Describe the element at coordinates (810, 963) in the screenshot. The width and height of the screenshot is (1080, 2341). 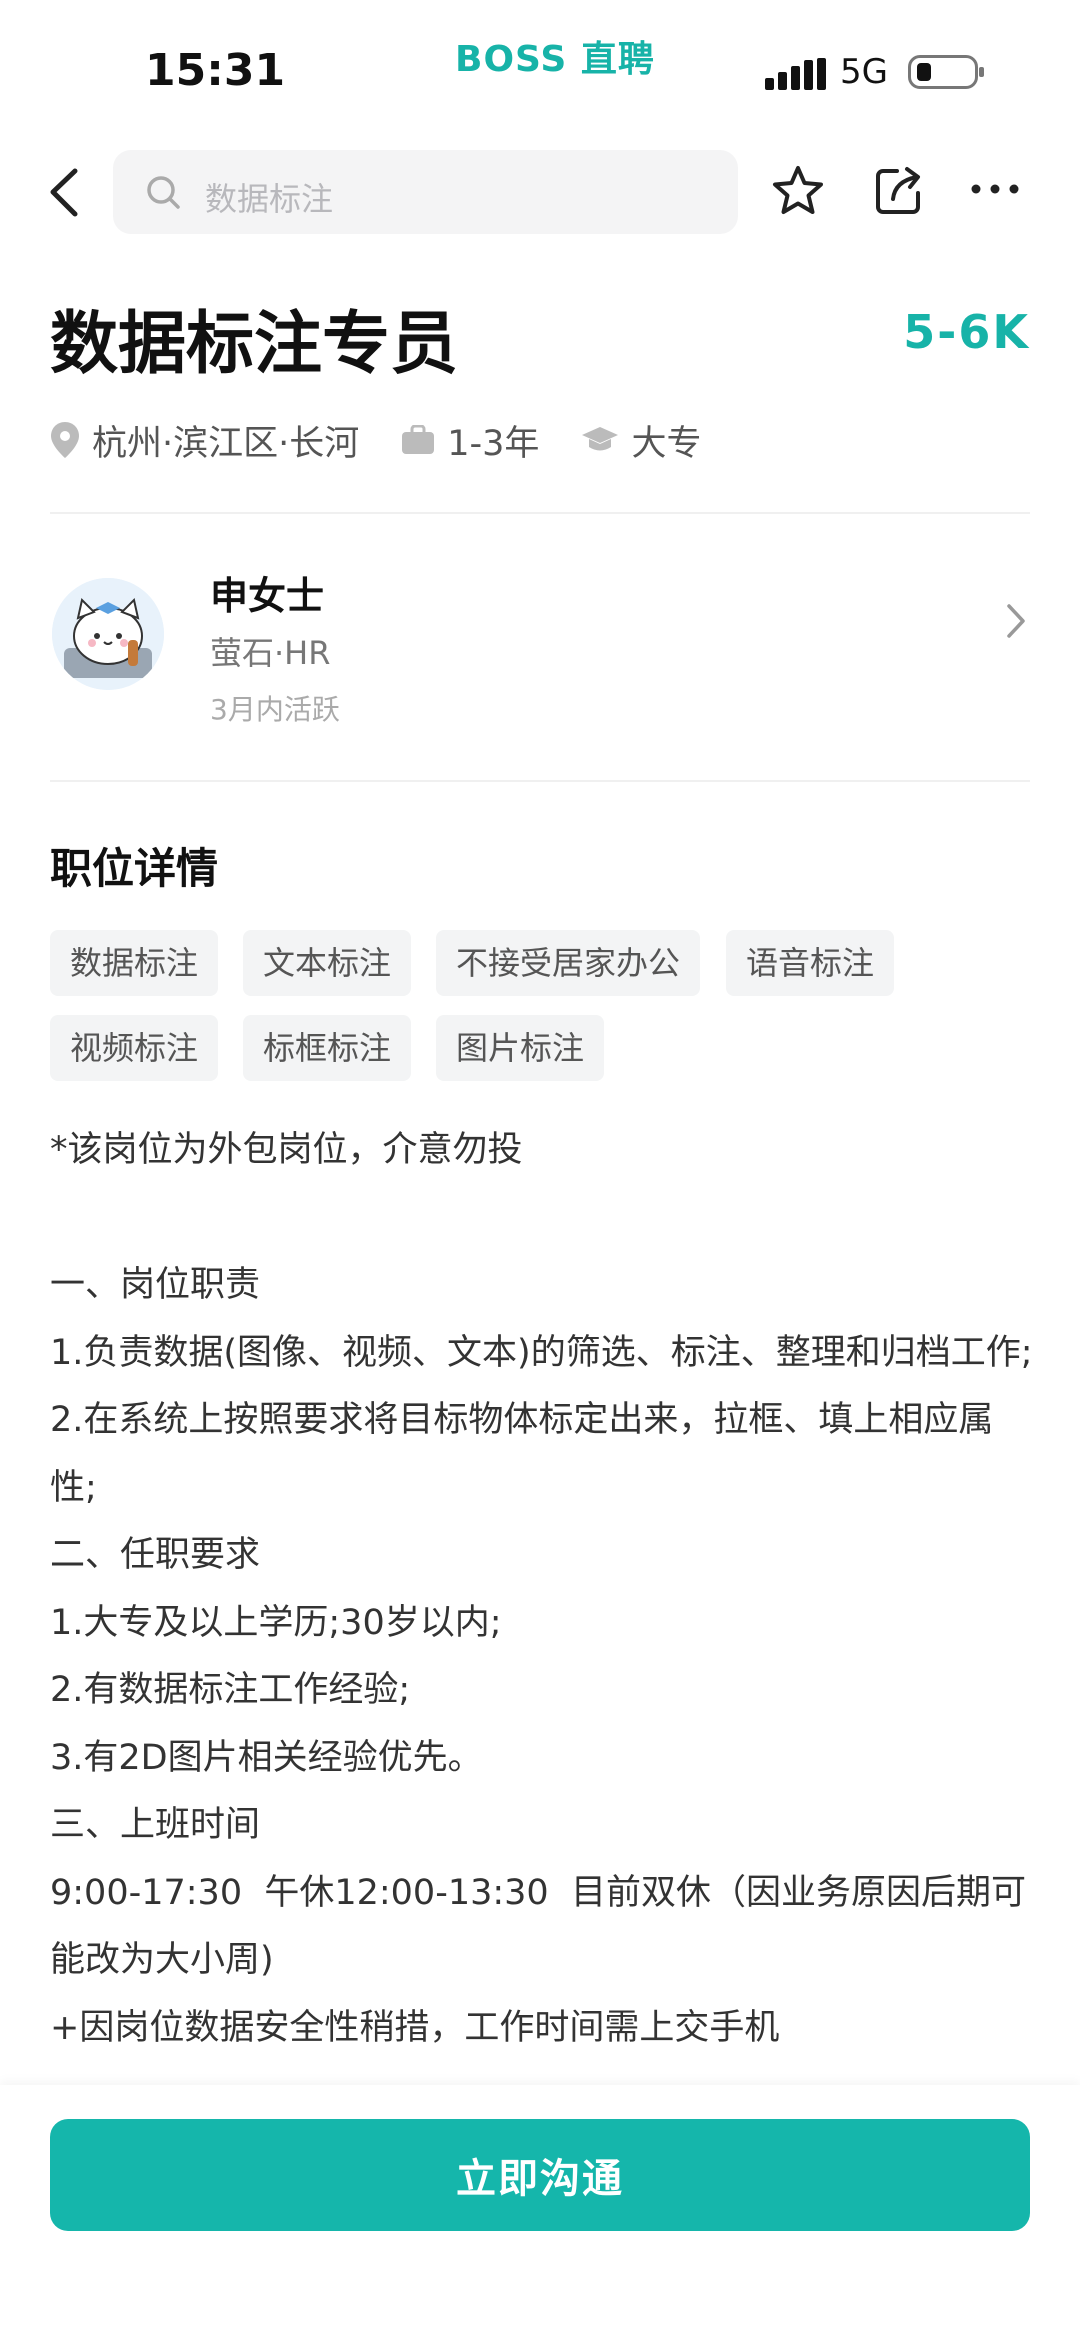
I see `job-tag: 语音标注` at that location.